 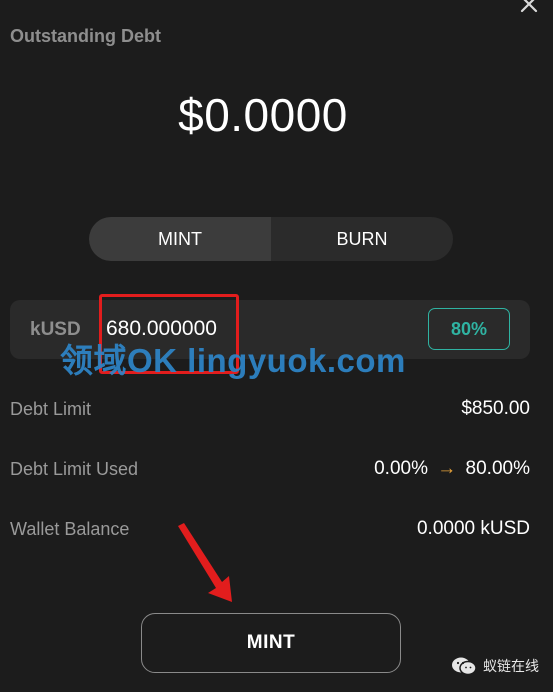 I want to click on debt-limit-used-label: Debt Limit Used, so click(x=74, y=468).